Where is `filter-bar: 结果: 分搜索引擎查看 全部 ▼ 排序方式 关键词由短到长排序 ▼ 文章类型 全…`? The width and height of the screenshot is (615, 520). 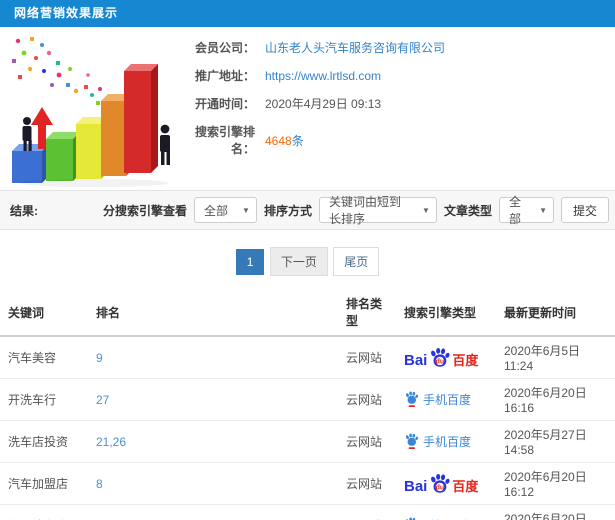 filter-bar: 结果: 分搜索引擎查看 全部 ▼ 排序方式 关键词由短到长排序 ▼ 文章类型 全… is located at coordinates (307, 210).